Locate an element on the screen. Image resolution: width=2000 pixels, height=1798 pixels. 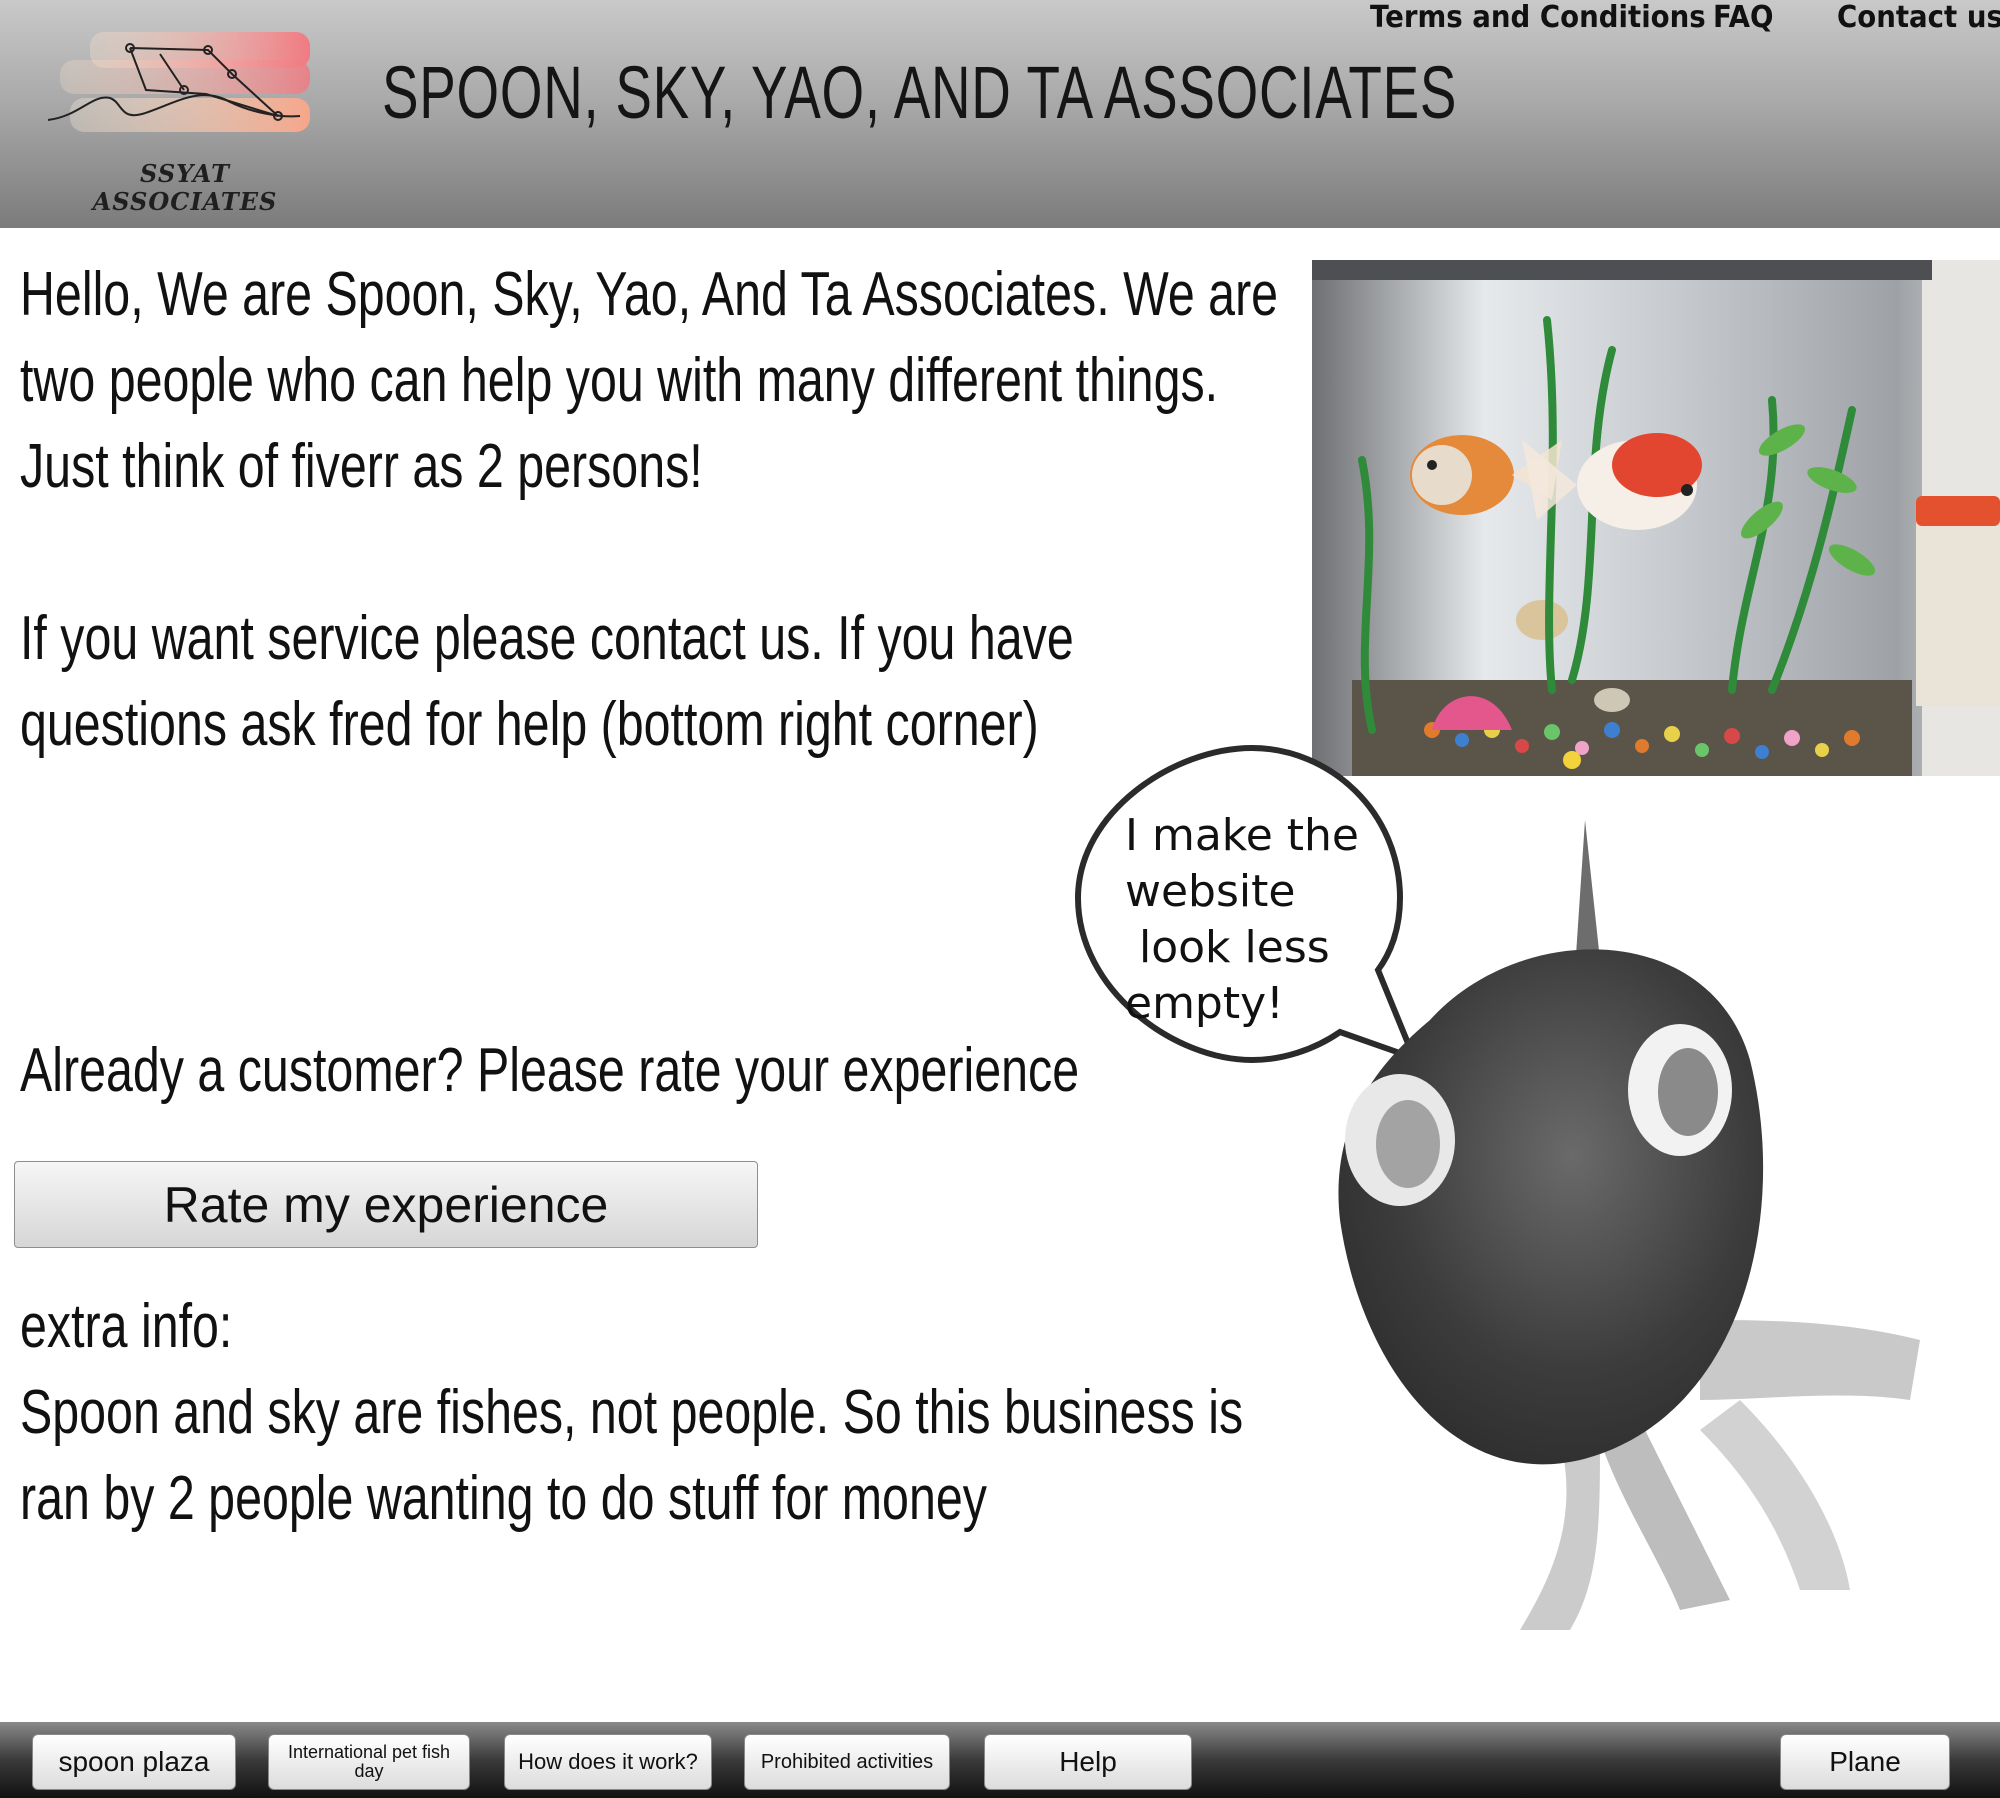
rate-experience-button: Rate my experience is located at coordinates (386, 1204).